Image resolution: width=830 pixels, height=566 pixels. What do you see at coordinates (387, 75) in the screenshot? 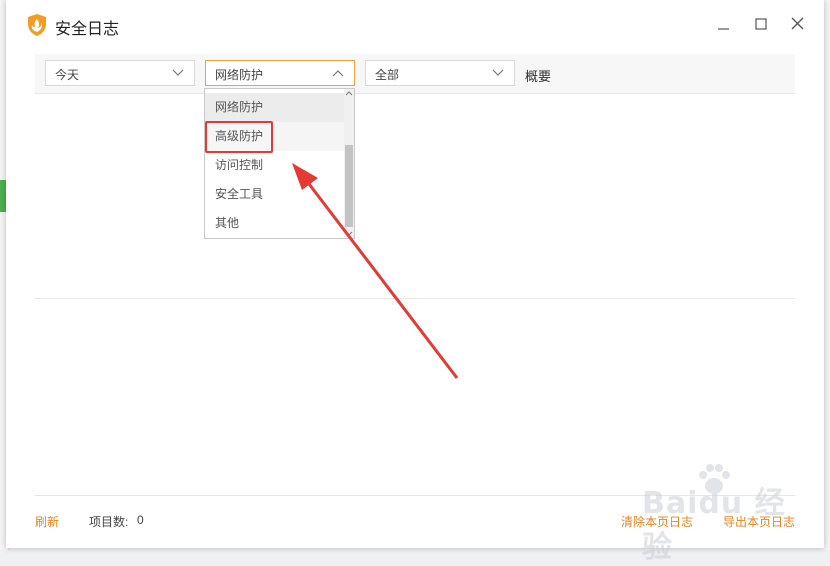
I see `type-filter-value: 全部` at bounding box center [387, 75].